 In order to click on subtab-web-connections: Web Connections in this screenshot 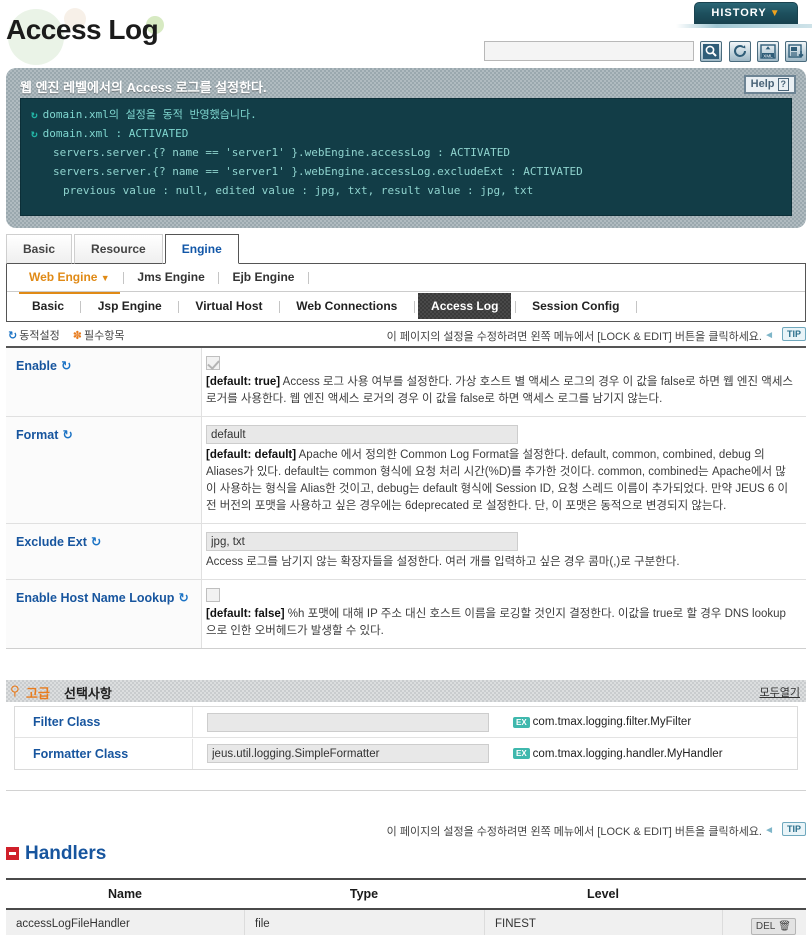, I will do `click(346, 306)`.